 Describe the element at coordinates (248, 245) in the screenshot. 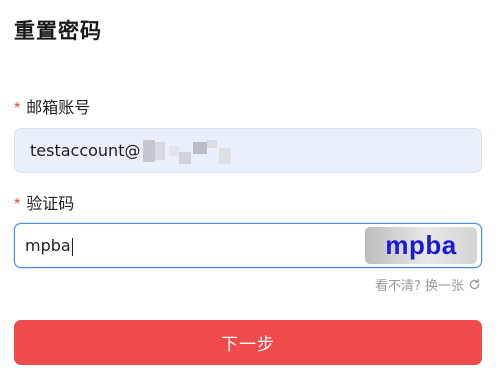

I see `captcha-input: mpba mpba` at that location.